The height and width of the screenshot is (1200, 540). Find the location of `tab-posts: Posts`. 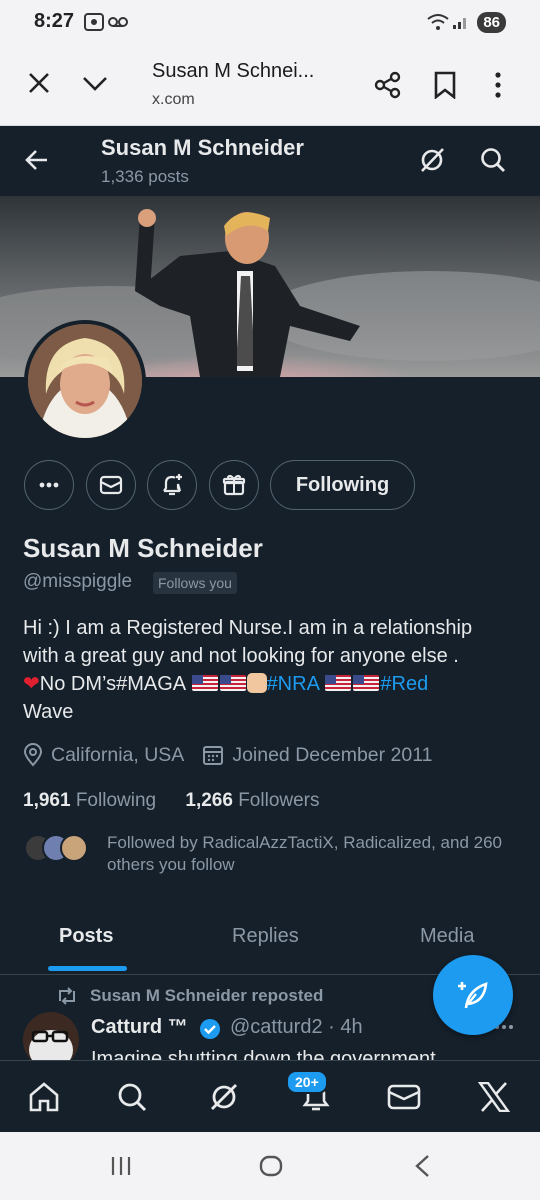

tab-posts: Posts is located at coordinates (86, 936).